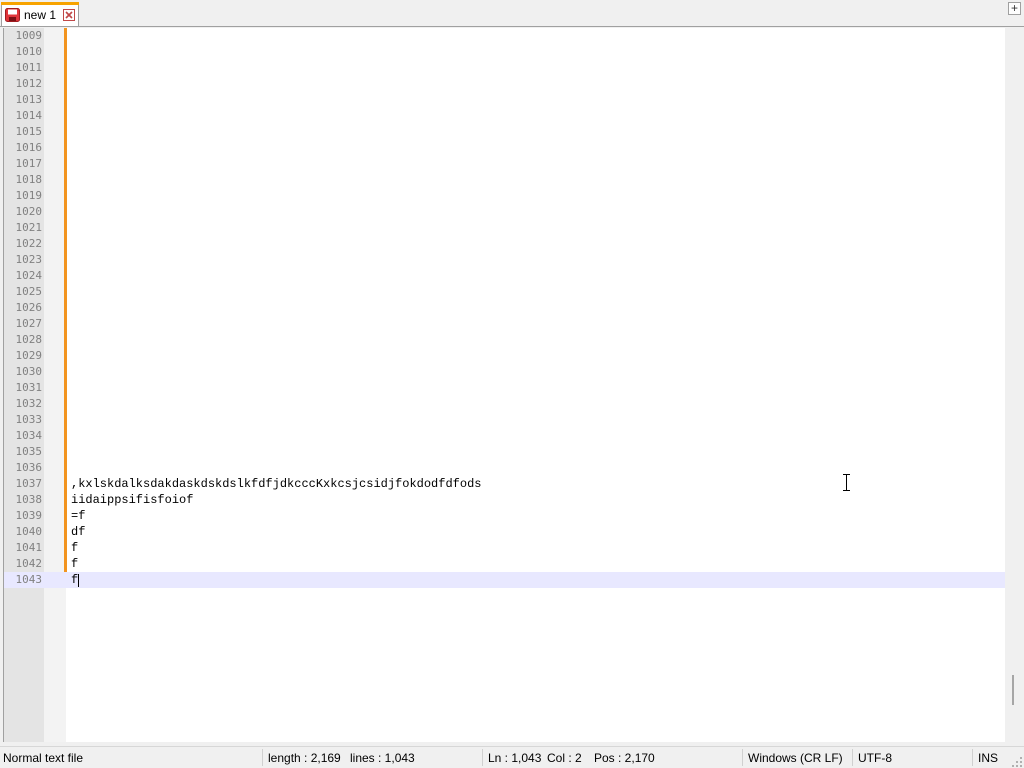 The height and width of the screenshot is (768, 1024). I want to click on line-number: 1035, so click(29, 451).